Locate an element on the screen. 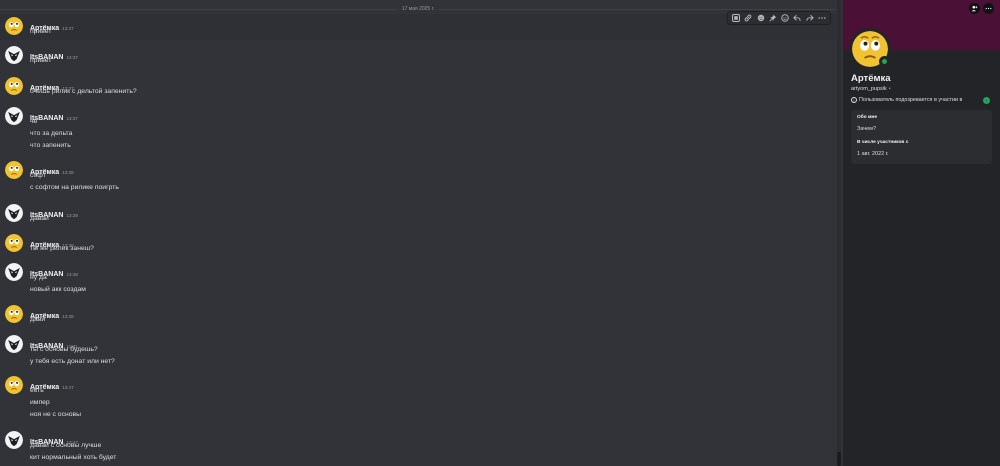 The width and height of the screenshot is (1000, 466). message-text: давай с основы лучше is located at coordinates (66, 445).